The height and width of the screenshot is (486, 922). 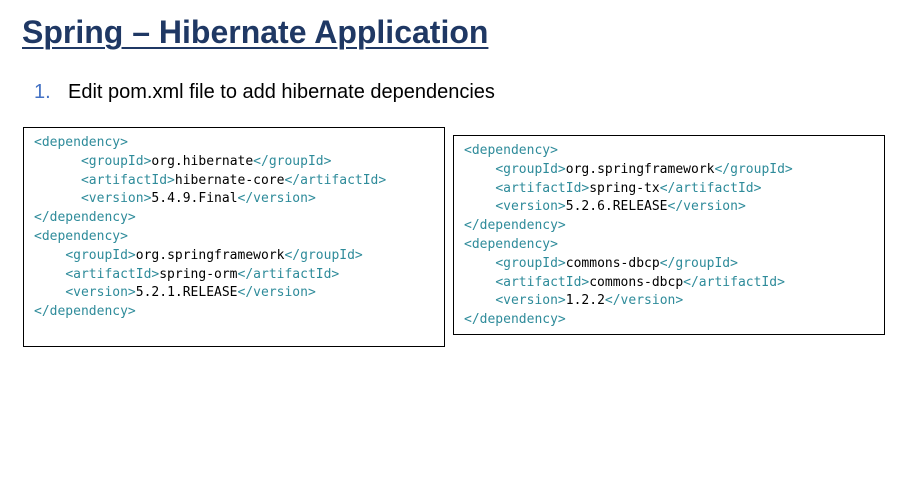 I want to click on code-line: <groupId>org.hibernate</groupId>, so click(x=239, y=162).